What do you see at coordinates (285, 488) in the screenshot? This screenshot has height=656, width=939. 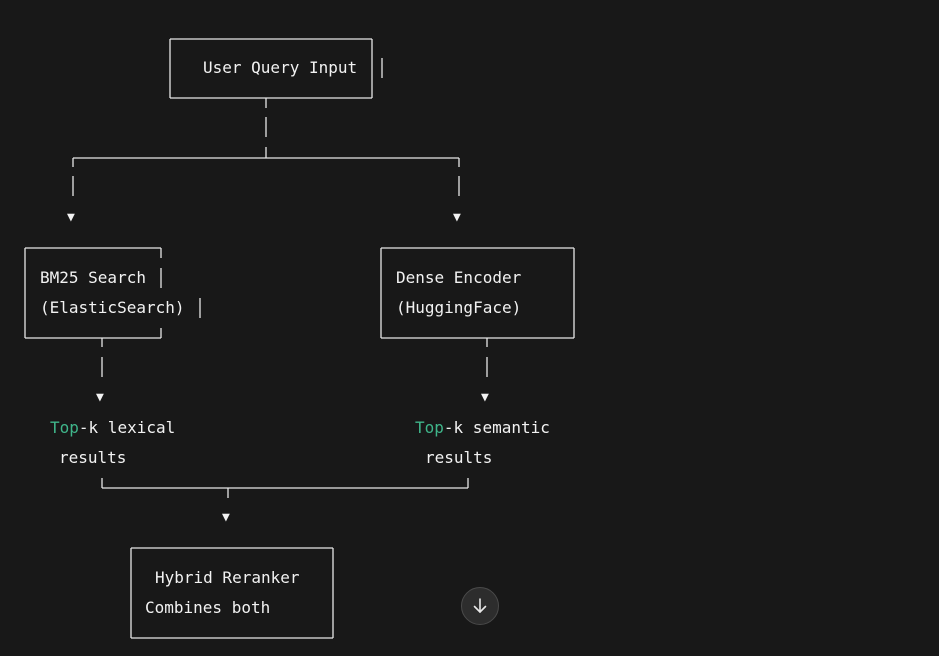 I see `merge-connector` at bounding box center [285, 488].